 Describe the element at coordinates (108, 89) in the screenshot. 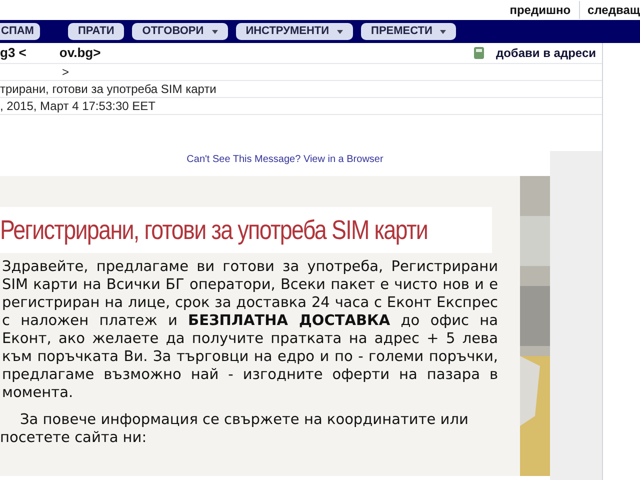

I see `subject-text: трирани, готови за употреба SIM карти` at that location.